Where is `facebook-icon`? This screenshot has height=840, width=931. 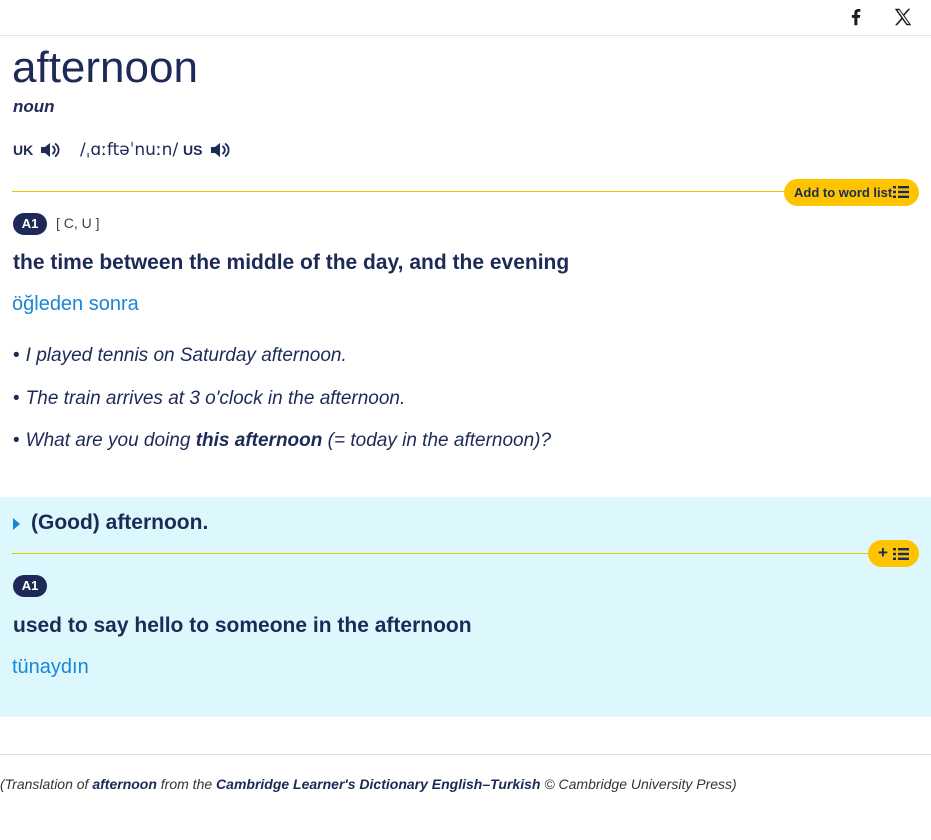
facebook-icon is located at coordinates (856, 17).